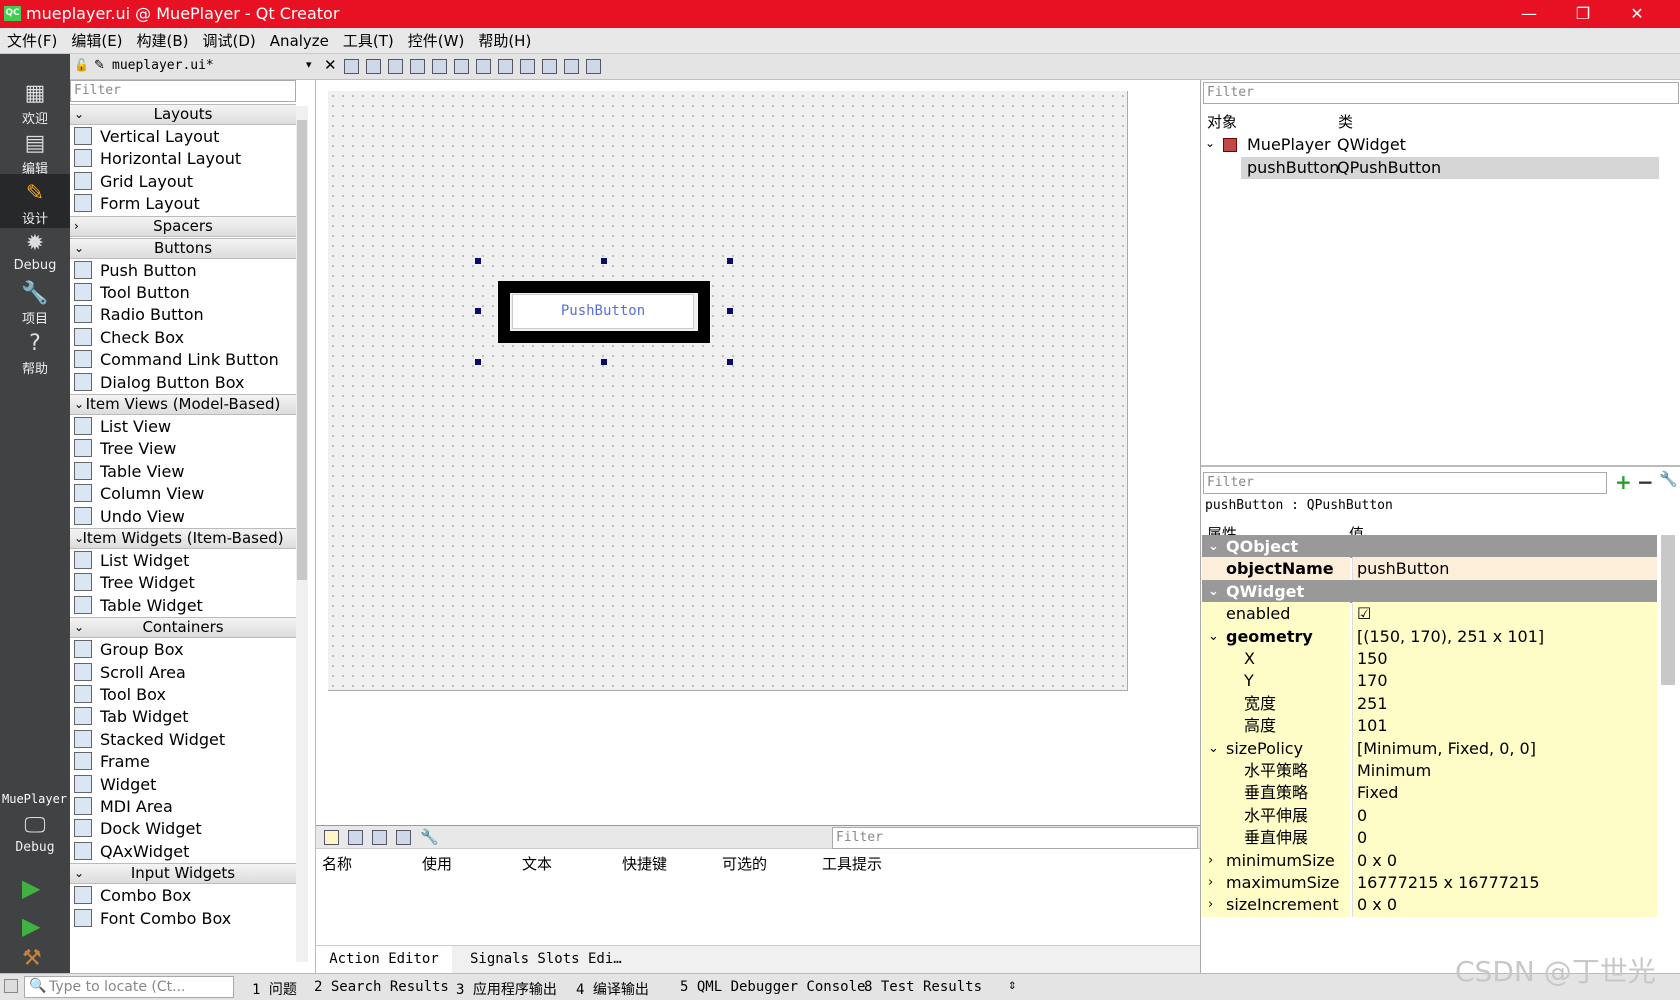 The height and width of the screenshot is (1000, 1680). Describe the element at coordinates (11, 986) in the screenshot. I see `sidebar-toggle-icon` at that location.